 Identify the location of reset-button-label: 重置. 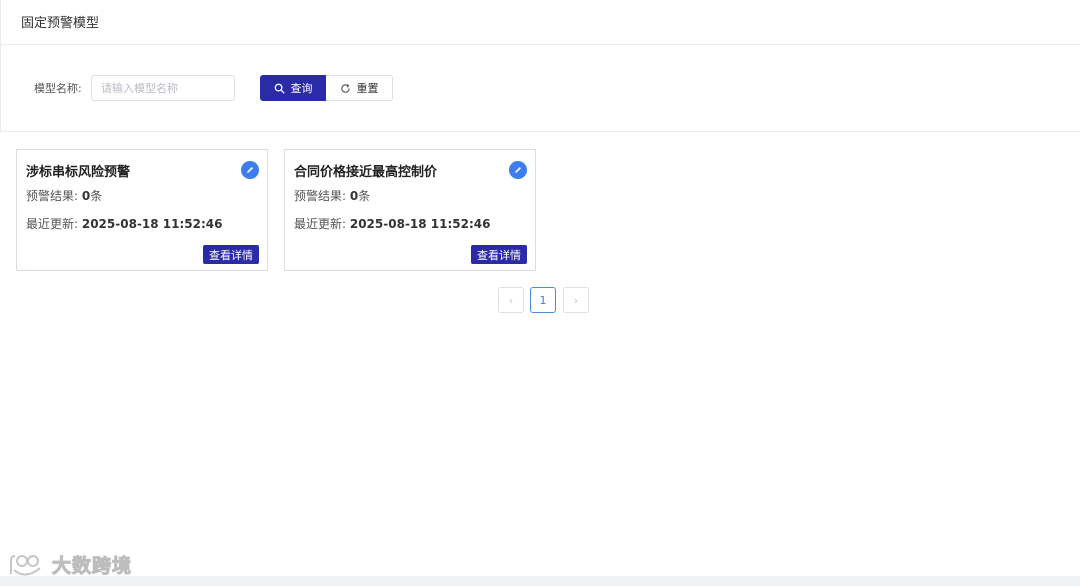
(367, 88).